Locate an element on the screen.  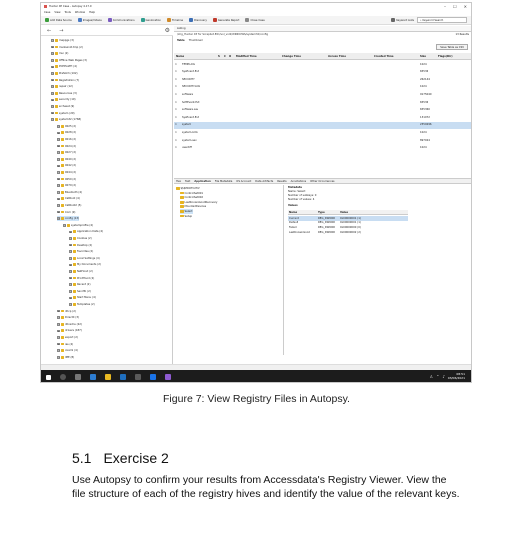
content-tab: Application is located at coordinates (202, 181).